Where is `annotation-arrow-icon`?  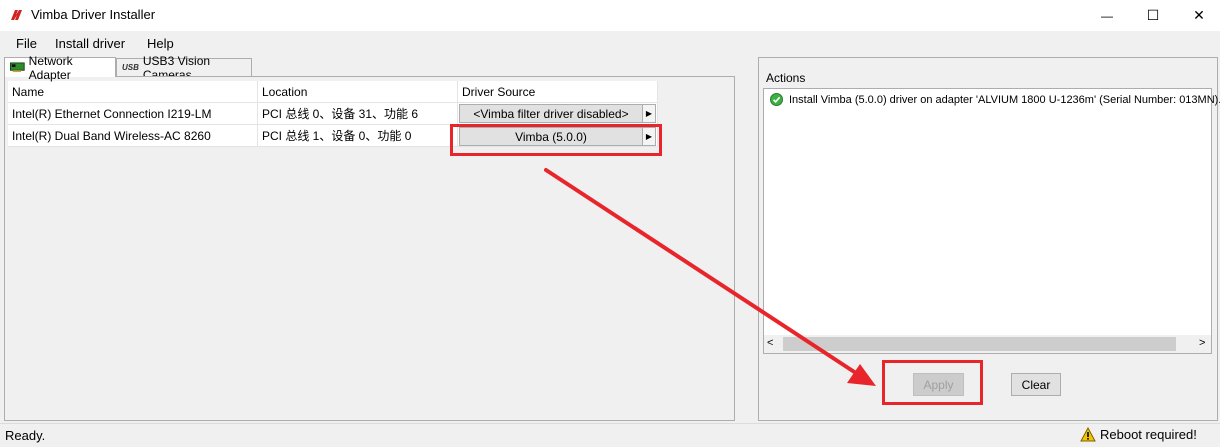 annotation-arrow-icon is located at coordinates (710, 277).